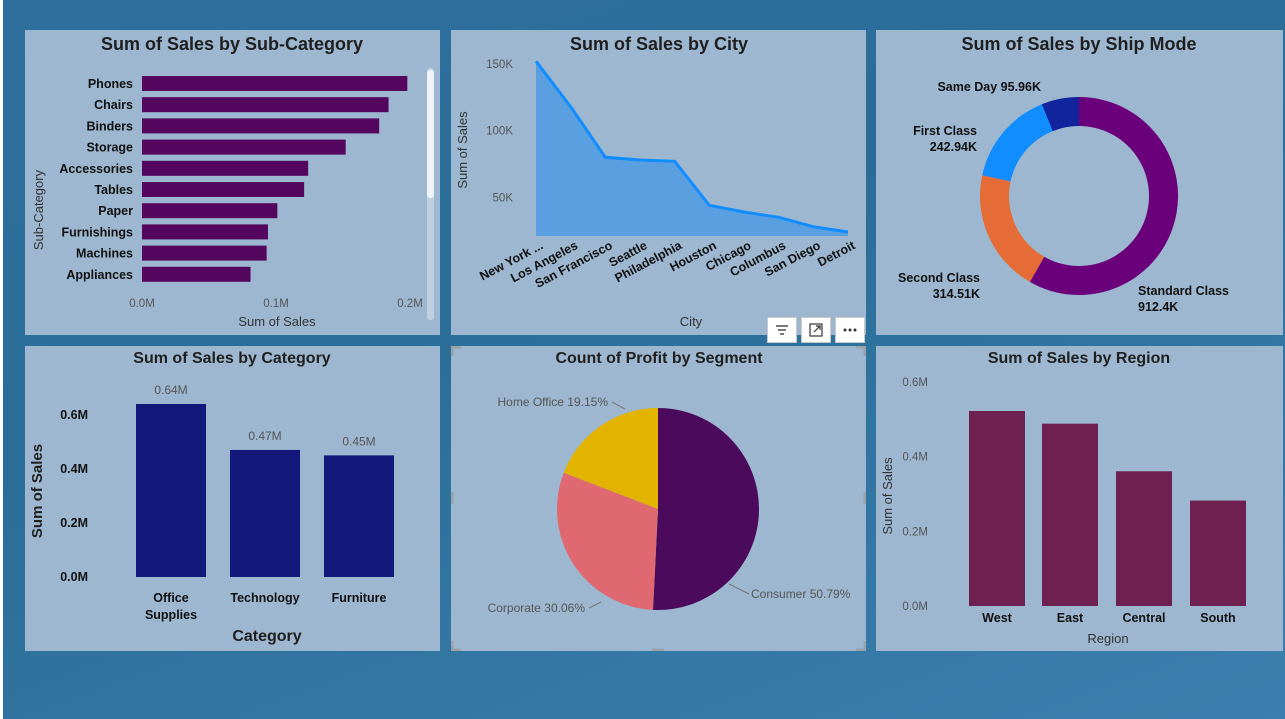 The image size is (1285, 719). What do you see at coordinates (503, 198) in the screenshot?
I see `y-tick-label: 50K` at bounding box center [503, 198].